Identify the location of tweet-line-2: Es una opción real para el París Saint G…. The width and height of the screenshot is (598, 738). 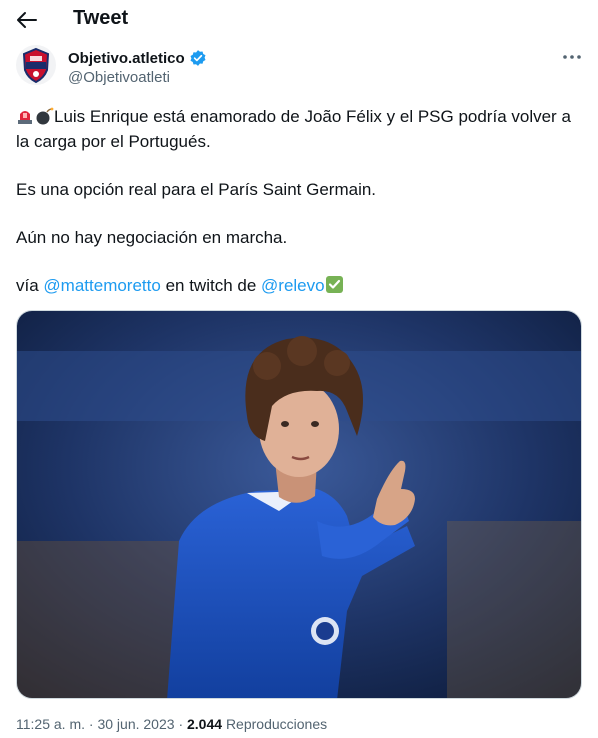
(196, 189).